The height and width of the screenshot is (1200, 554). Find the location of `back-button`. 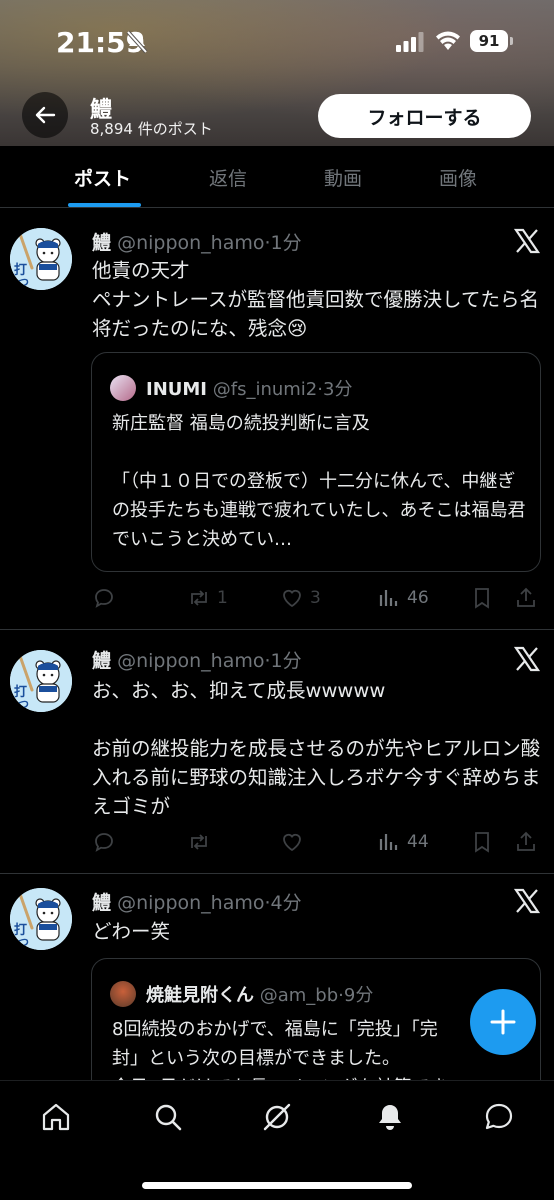

back-button is located at coordinates (45, 115).